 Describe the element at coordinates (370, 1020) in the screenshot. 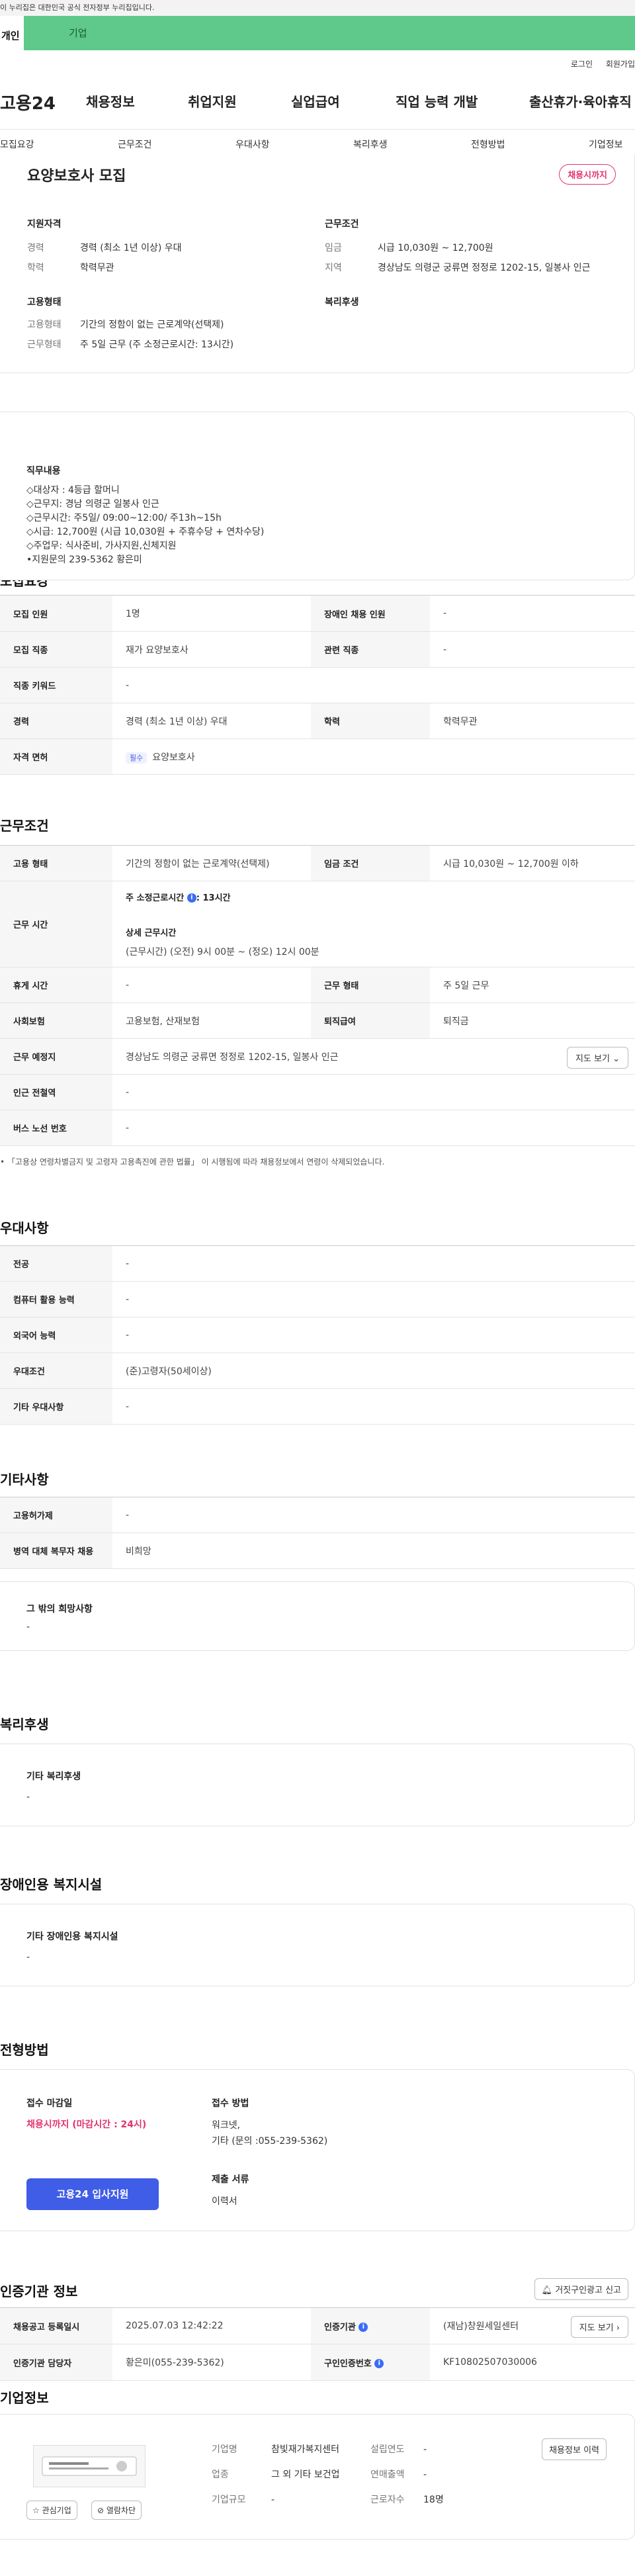

I see `row-label: 퇴직급여` at that location.